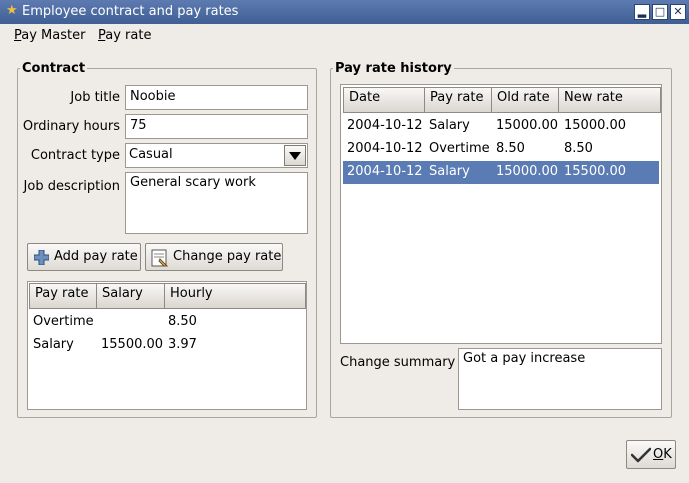  I want to click on menu-pay-master: Pay Master, so click(49, 36).